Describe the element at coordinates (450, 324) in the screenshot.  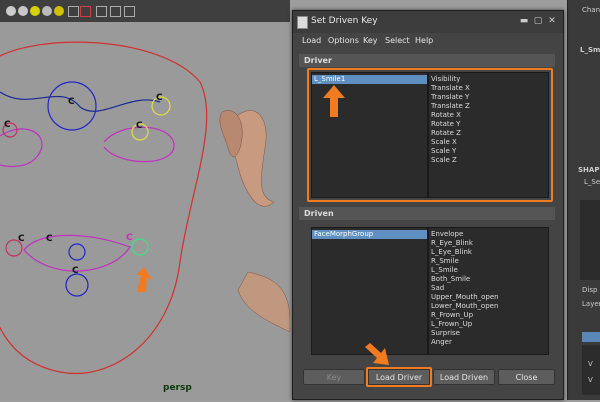
I see `driven-attribute-item: L_Frown_Up` at that location.